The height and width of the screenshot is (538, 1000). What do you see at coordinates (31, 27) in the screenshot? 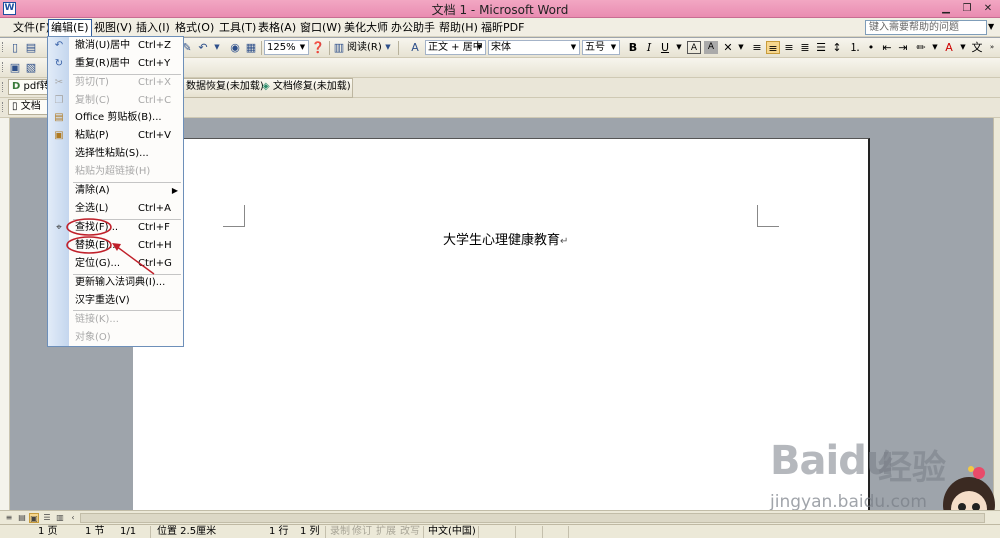
I see `menu-file: 文件(F)` at bounding box center [31, 27].